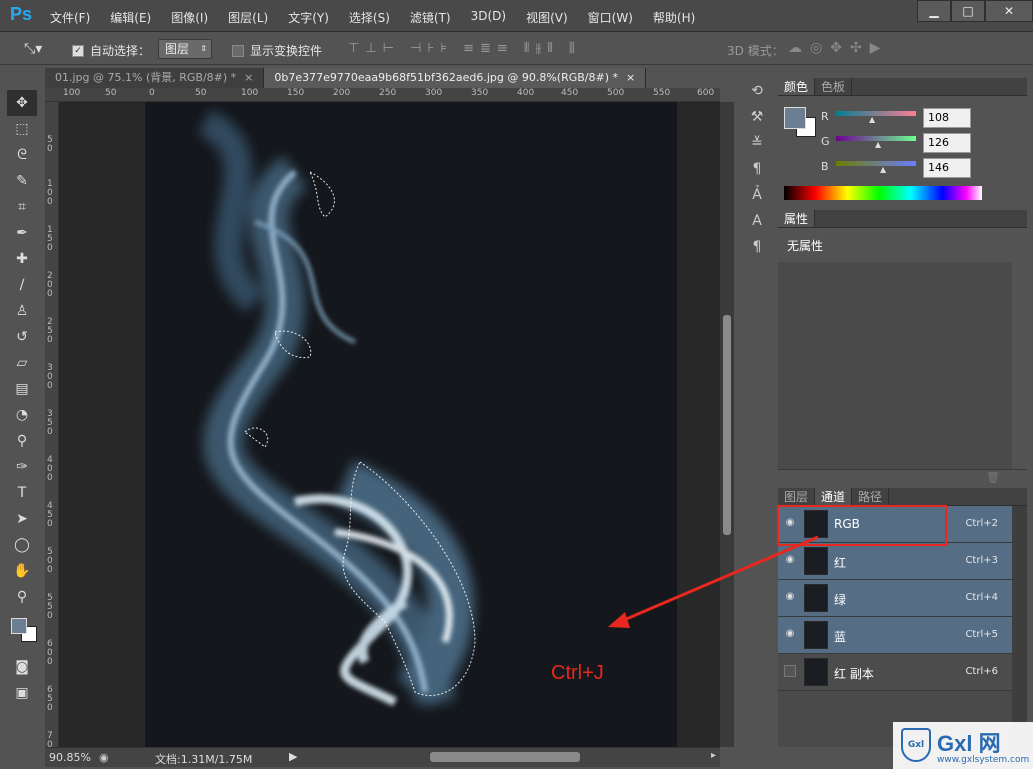  I want to click on tab-color: 颜色, so click(797, 86).